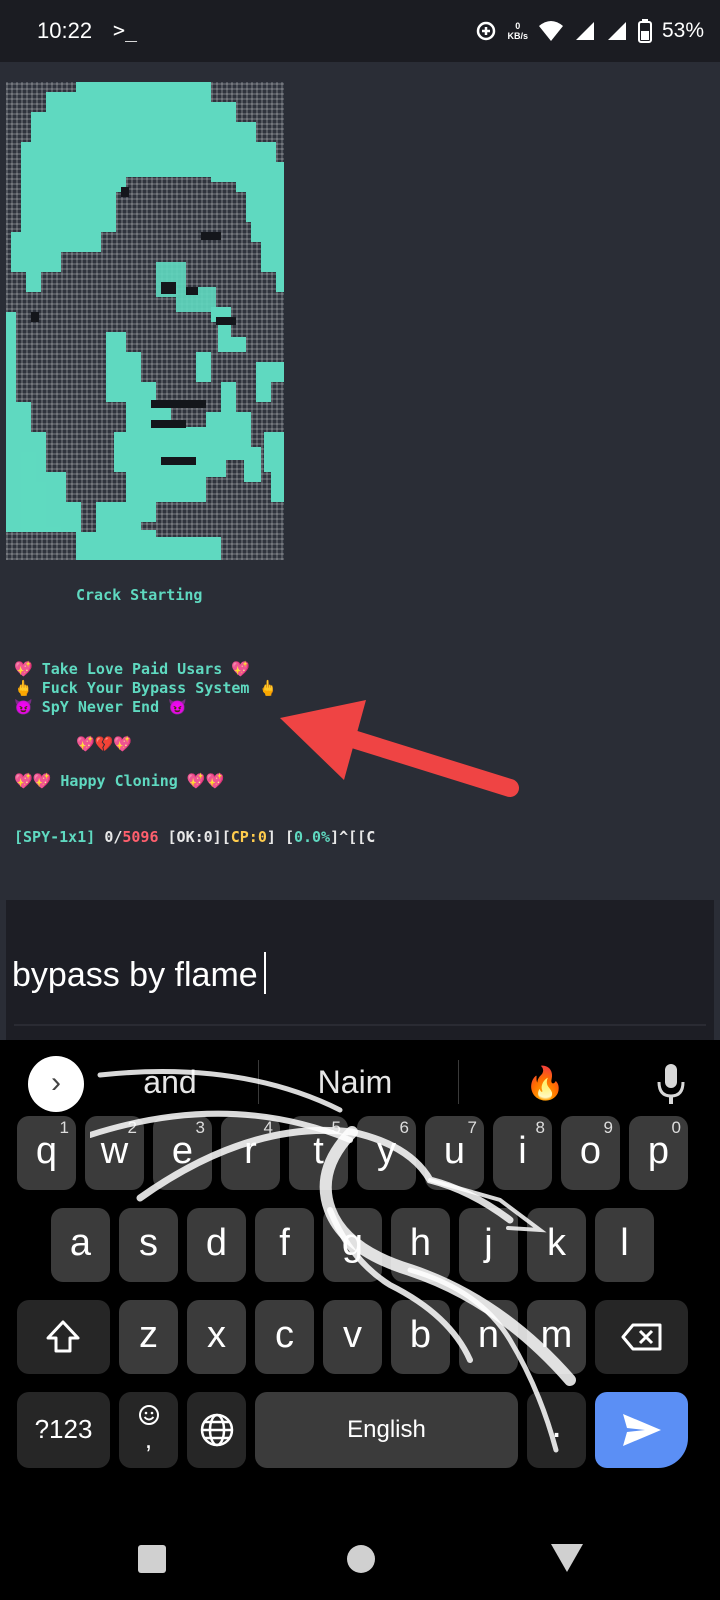  I want to click on key-y: 6y, so click(386, 1153).